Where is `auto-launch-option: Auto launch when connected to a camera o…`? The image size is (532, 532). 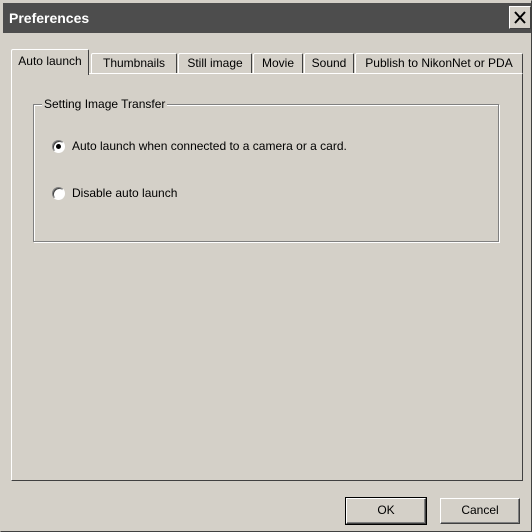 auto-launch-option: Auto launch when connected to a camera o… is located at coordinates (199, 146).